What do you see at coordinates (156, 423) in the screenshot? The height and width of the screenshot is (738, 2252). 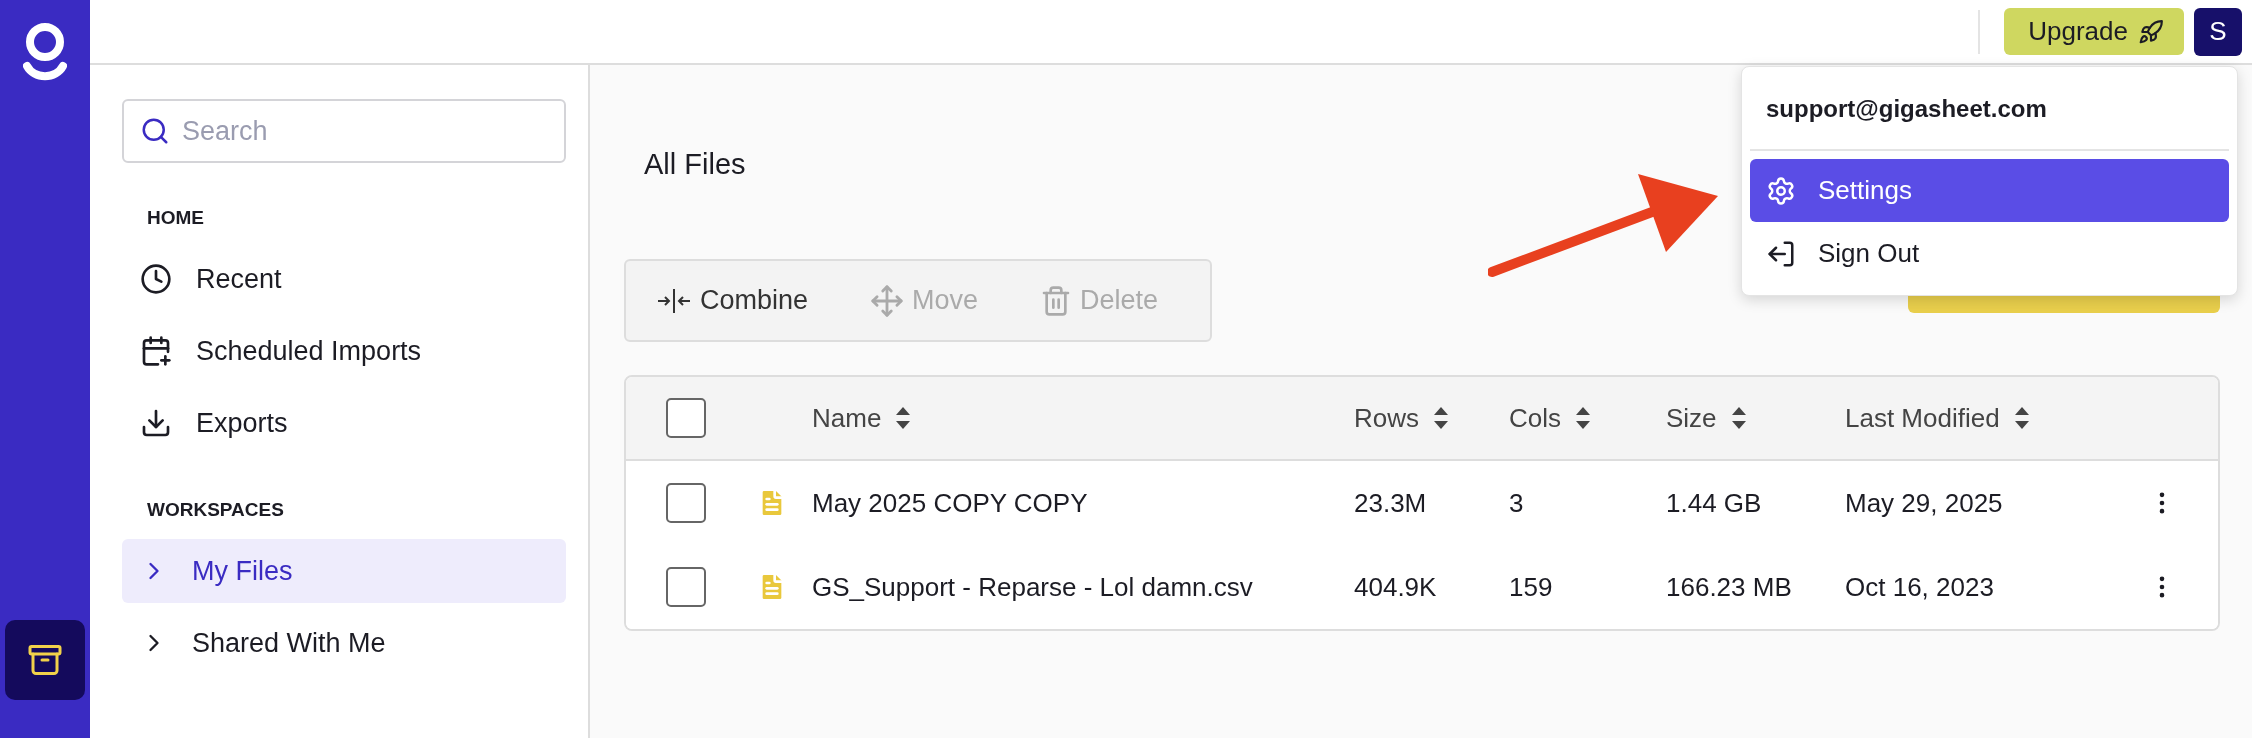 I see `download-icon` at bounding box center [156, 423].